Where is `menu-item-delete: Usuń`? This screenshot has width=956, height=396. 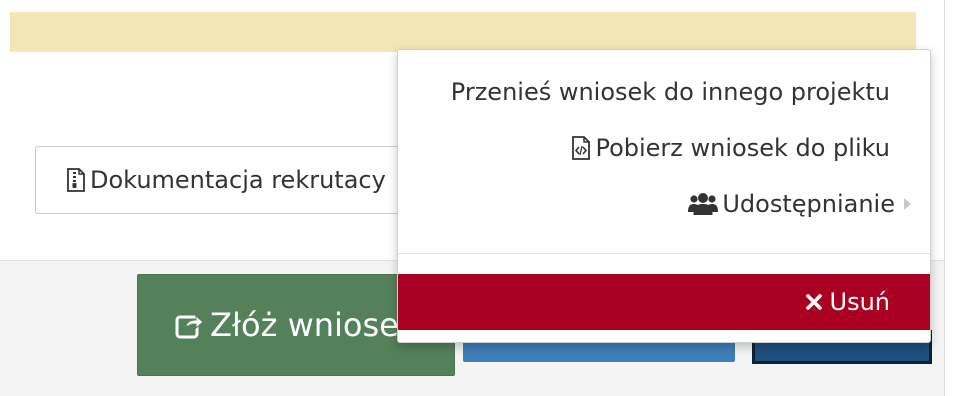
menu-item-delete: Usuń is located at coordinates (664, 302).